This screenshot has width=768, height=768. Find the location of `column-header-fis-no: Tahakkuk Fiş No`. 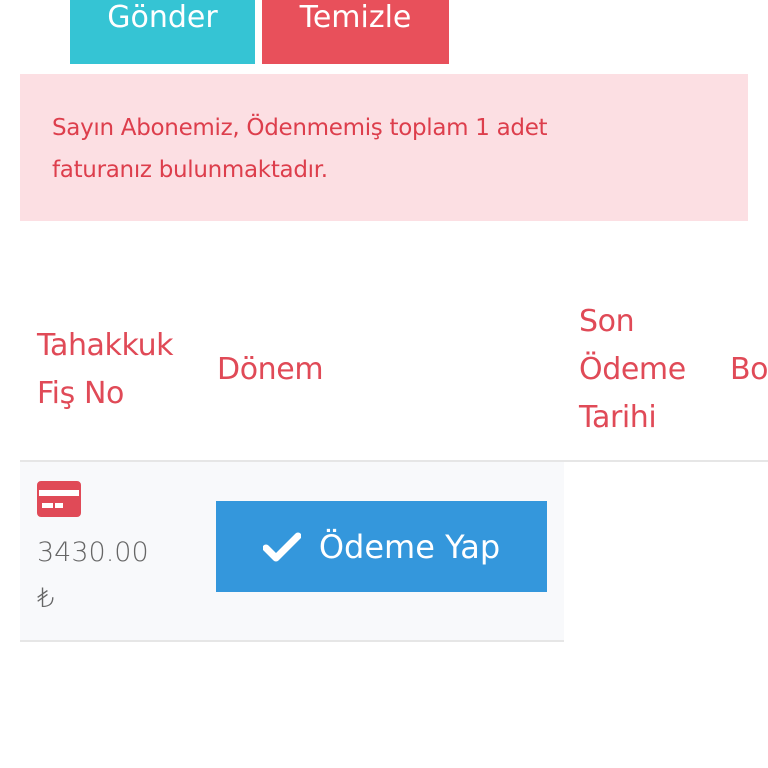

column-header-fis-no: Tahakkuk Fiş No is located at coordinates (122, 370).